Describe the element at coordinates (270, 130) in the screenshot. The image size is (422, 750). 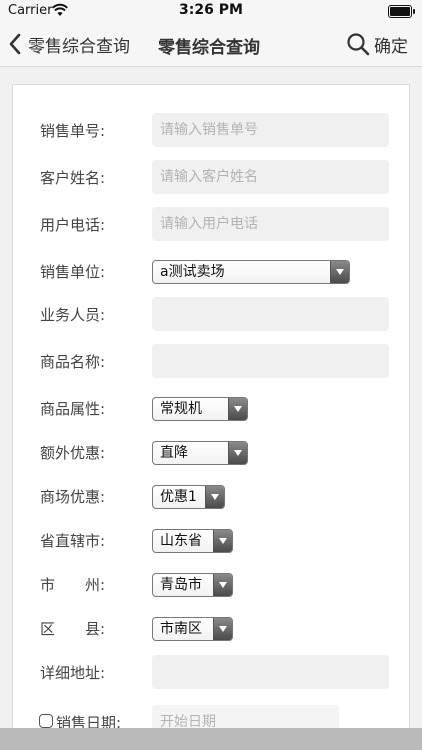
I see `sales-no-input: 请输入销售单号` at that location.